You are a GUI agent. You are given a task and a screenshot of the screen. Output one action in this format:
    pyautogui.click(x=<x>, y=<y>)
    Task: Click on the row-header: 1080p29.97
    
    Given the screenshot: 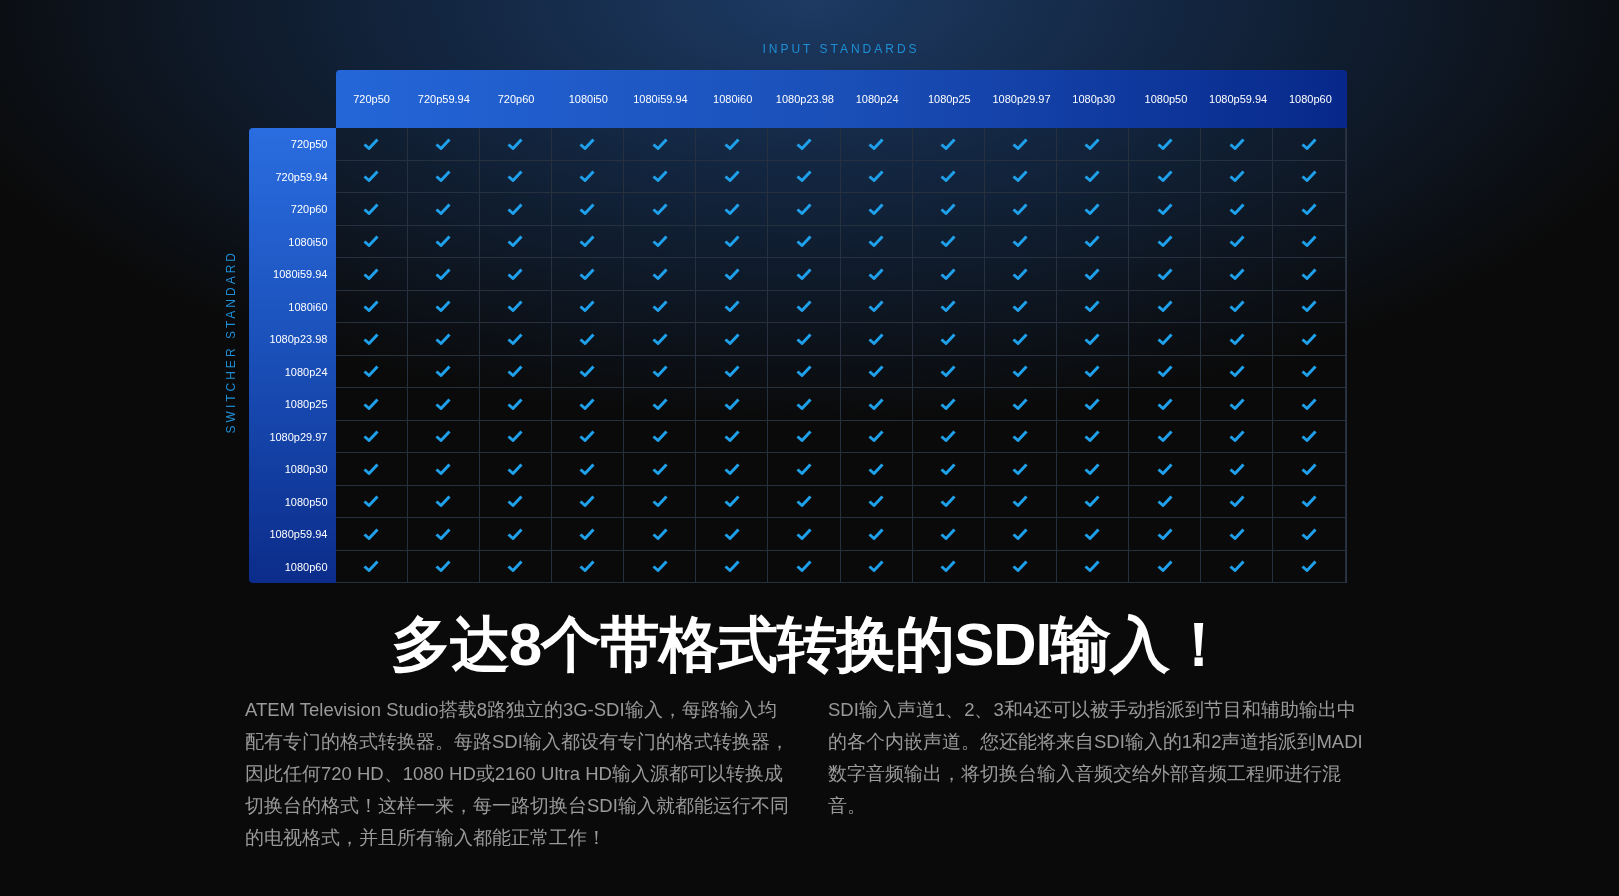 What is the action you would take?
    pyautogui.click(x=298, y=436)
    